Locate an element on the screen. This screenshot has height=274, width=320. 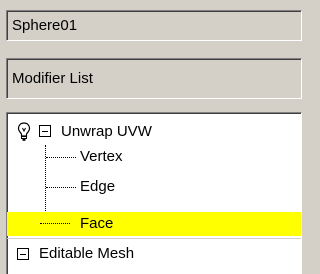
collapse-unwrap-uvw-icon is located at coordinates (45, 131).